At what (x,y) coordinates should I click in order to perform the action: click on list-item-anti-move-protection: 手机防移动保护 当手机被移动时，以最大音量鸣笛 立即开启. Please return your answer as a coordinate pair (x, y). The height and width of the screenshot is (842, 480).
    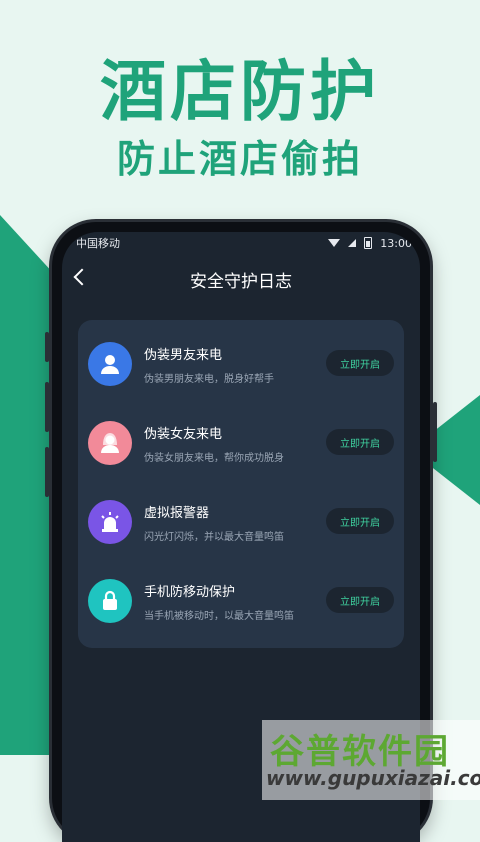
    Looking at the image, I should click on (241, 604).